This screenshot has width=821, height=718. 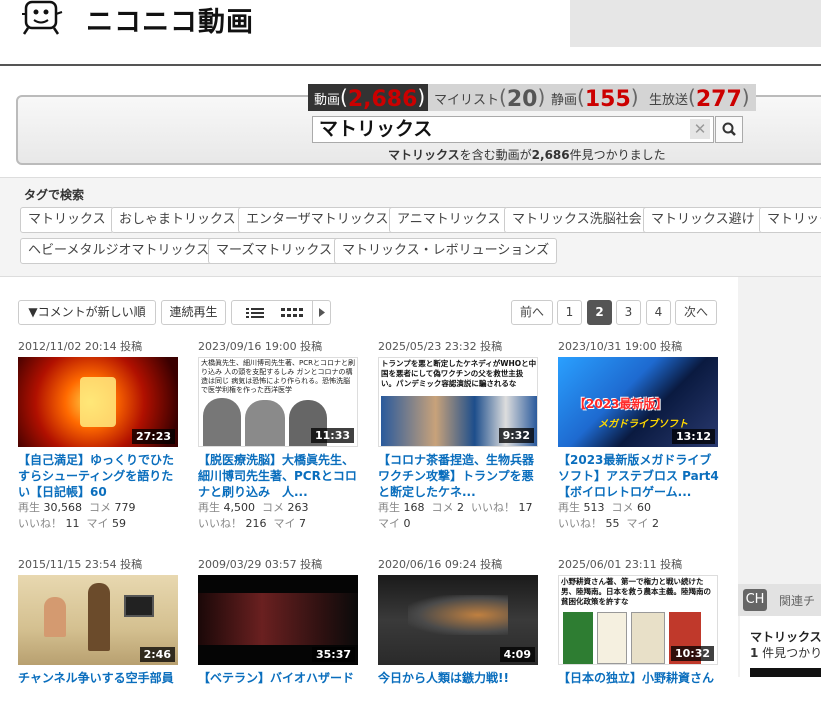 I want to click on tag-item: ヘビーメタルジオマトリックス, so click(x=119, y=251).